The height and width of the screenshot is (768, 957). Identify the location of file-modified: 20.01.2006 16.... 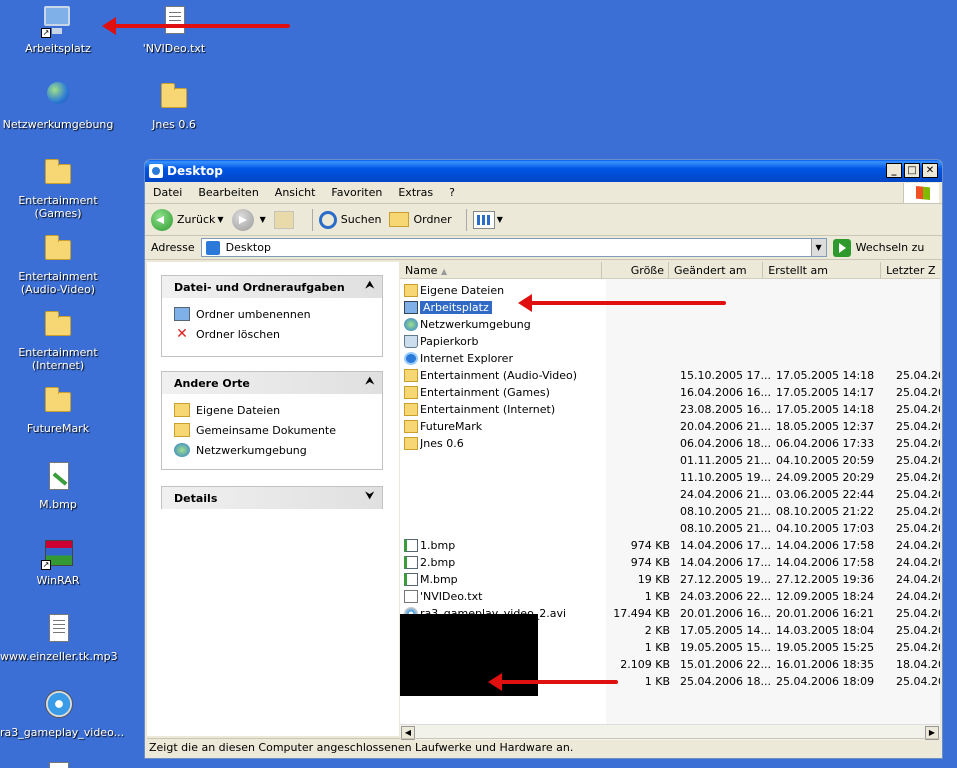
(725, 613).